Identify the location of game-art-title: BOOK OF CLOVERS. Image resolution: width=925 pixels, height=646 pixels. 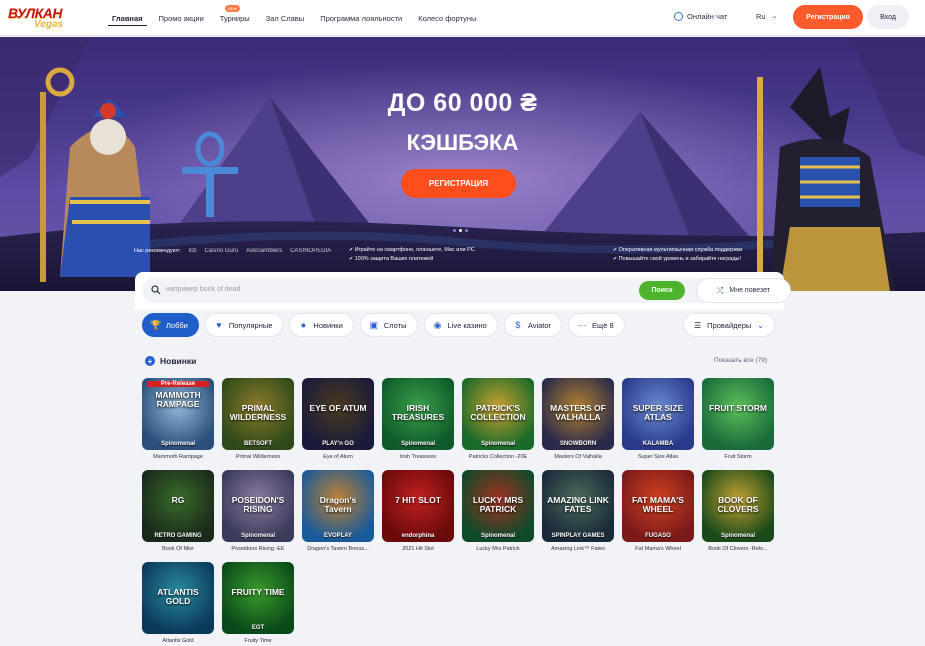
(738, 504).